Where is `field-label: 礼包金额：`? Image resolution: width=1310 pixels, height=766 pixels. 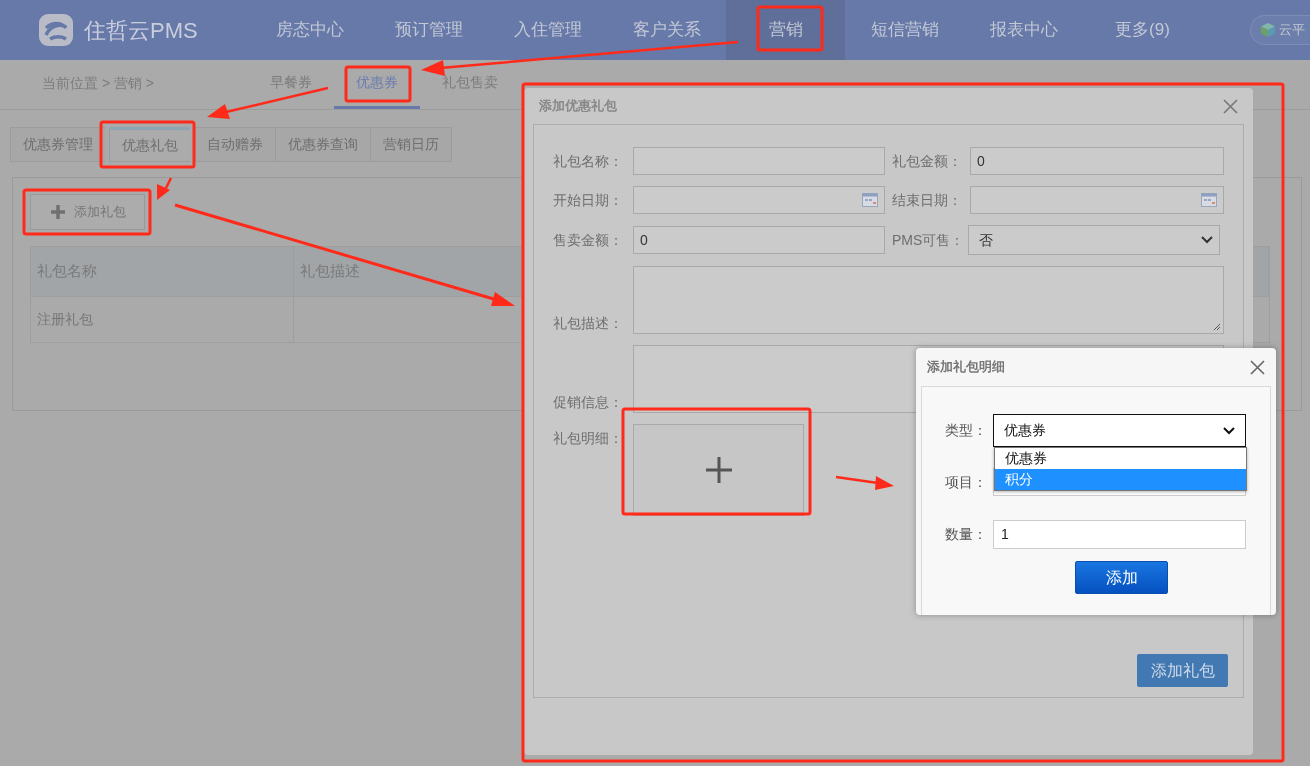 field-label: 礼包金额： is located at coordinates (927, 161).